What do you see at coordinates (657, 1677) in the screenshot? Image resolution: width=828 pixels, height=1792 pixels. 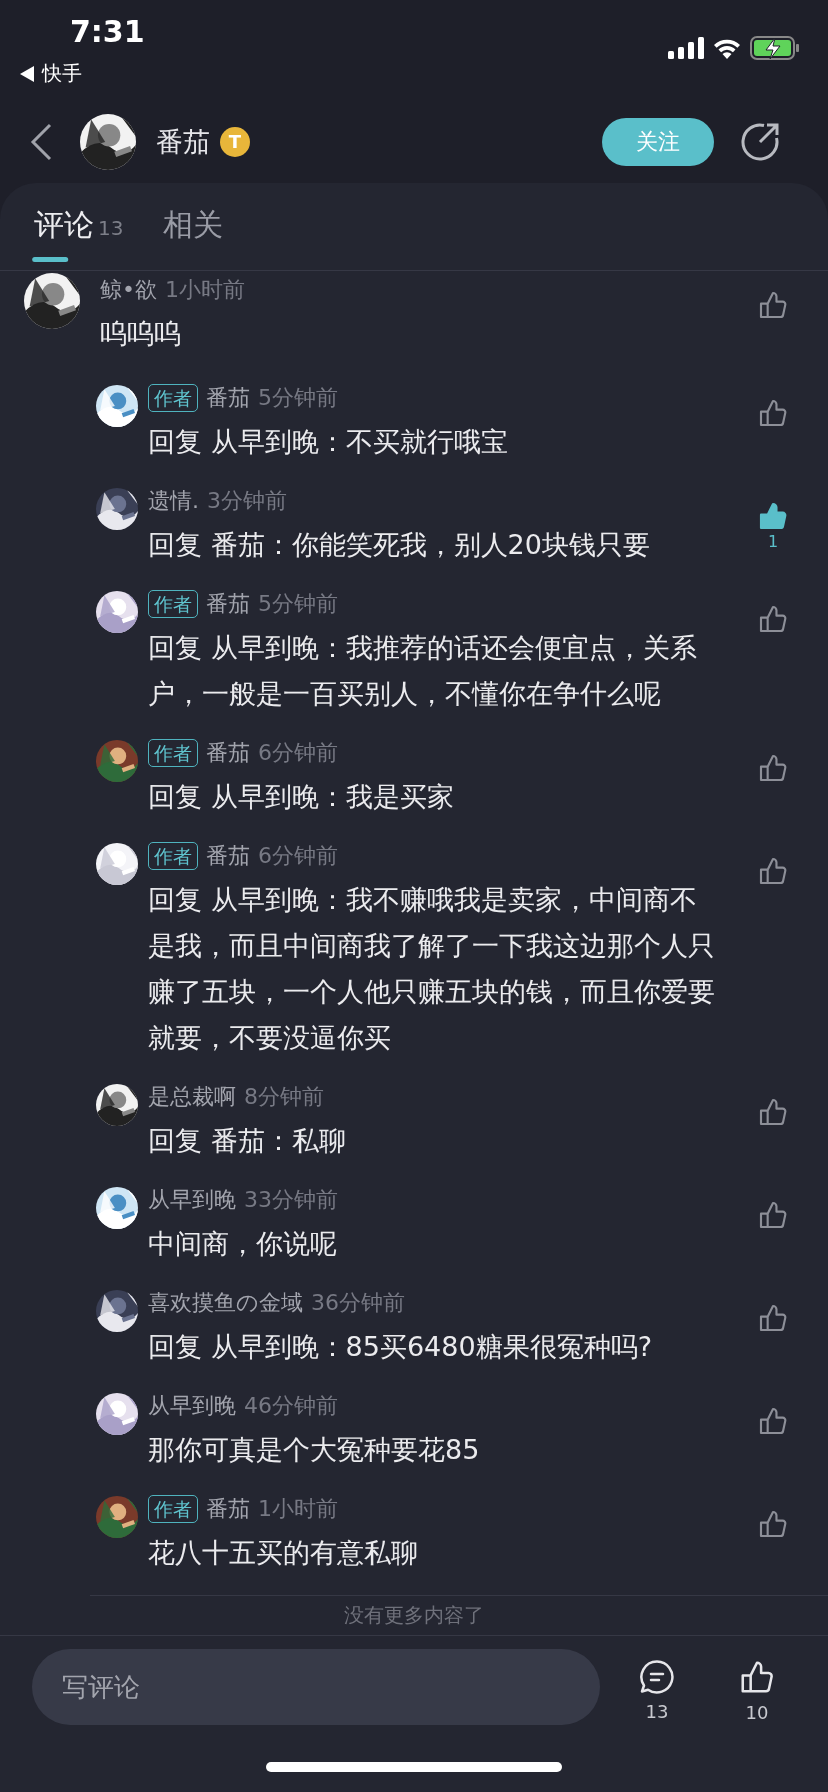 I see `comment-icon` at bounding box center [657, 1677].